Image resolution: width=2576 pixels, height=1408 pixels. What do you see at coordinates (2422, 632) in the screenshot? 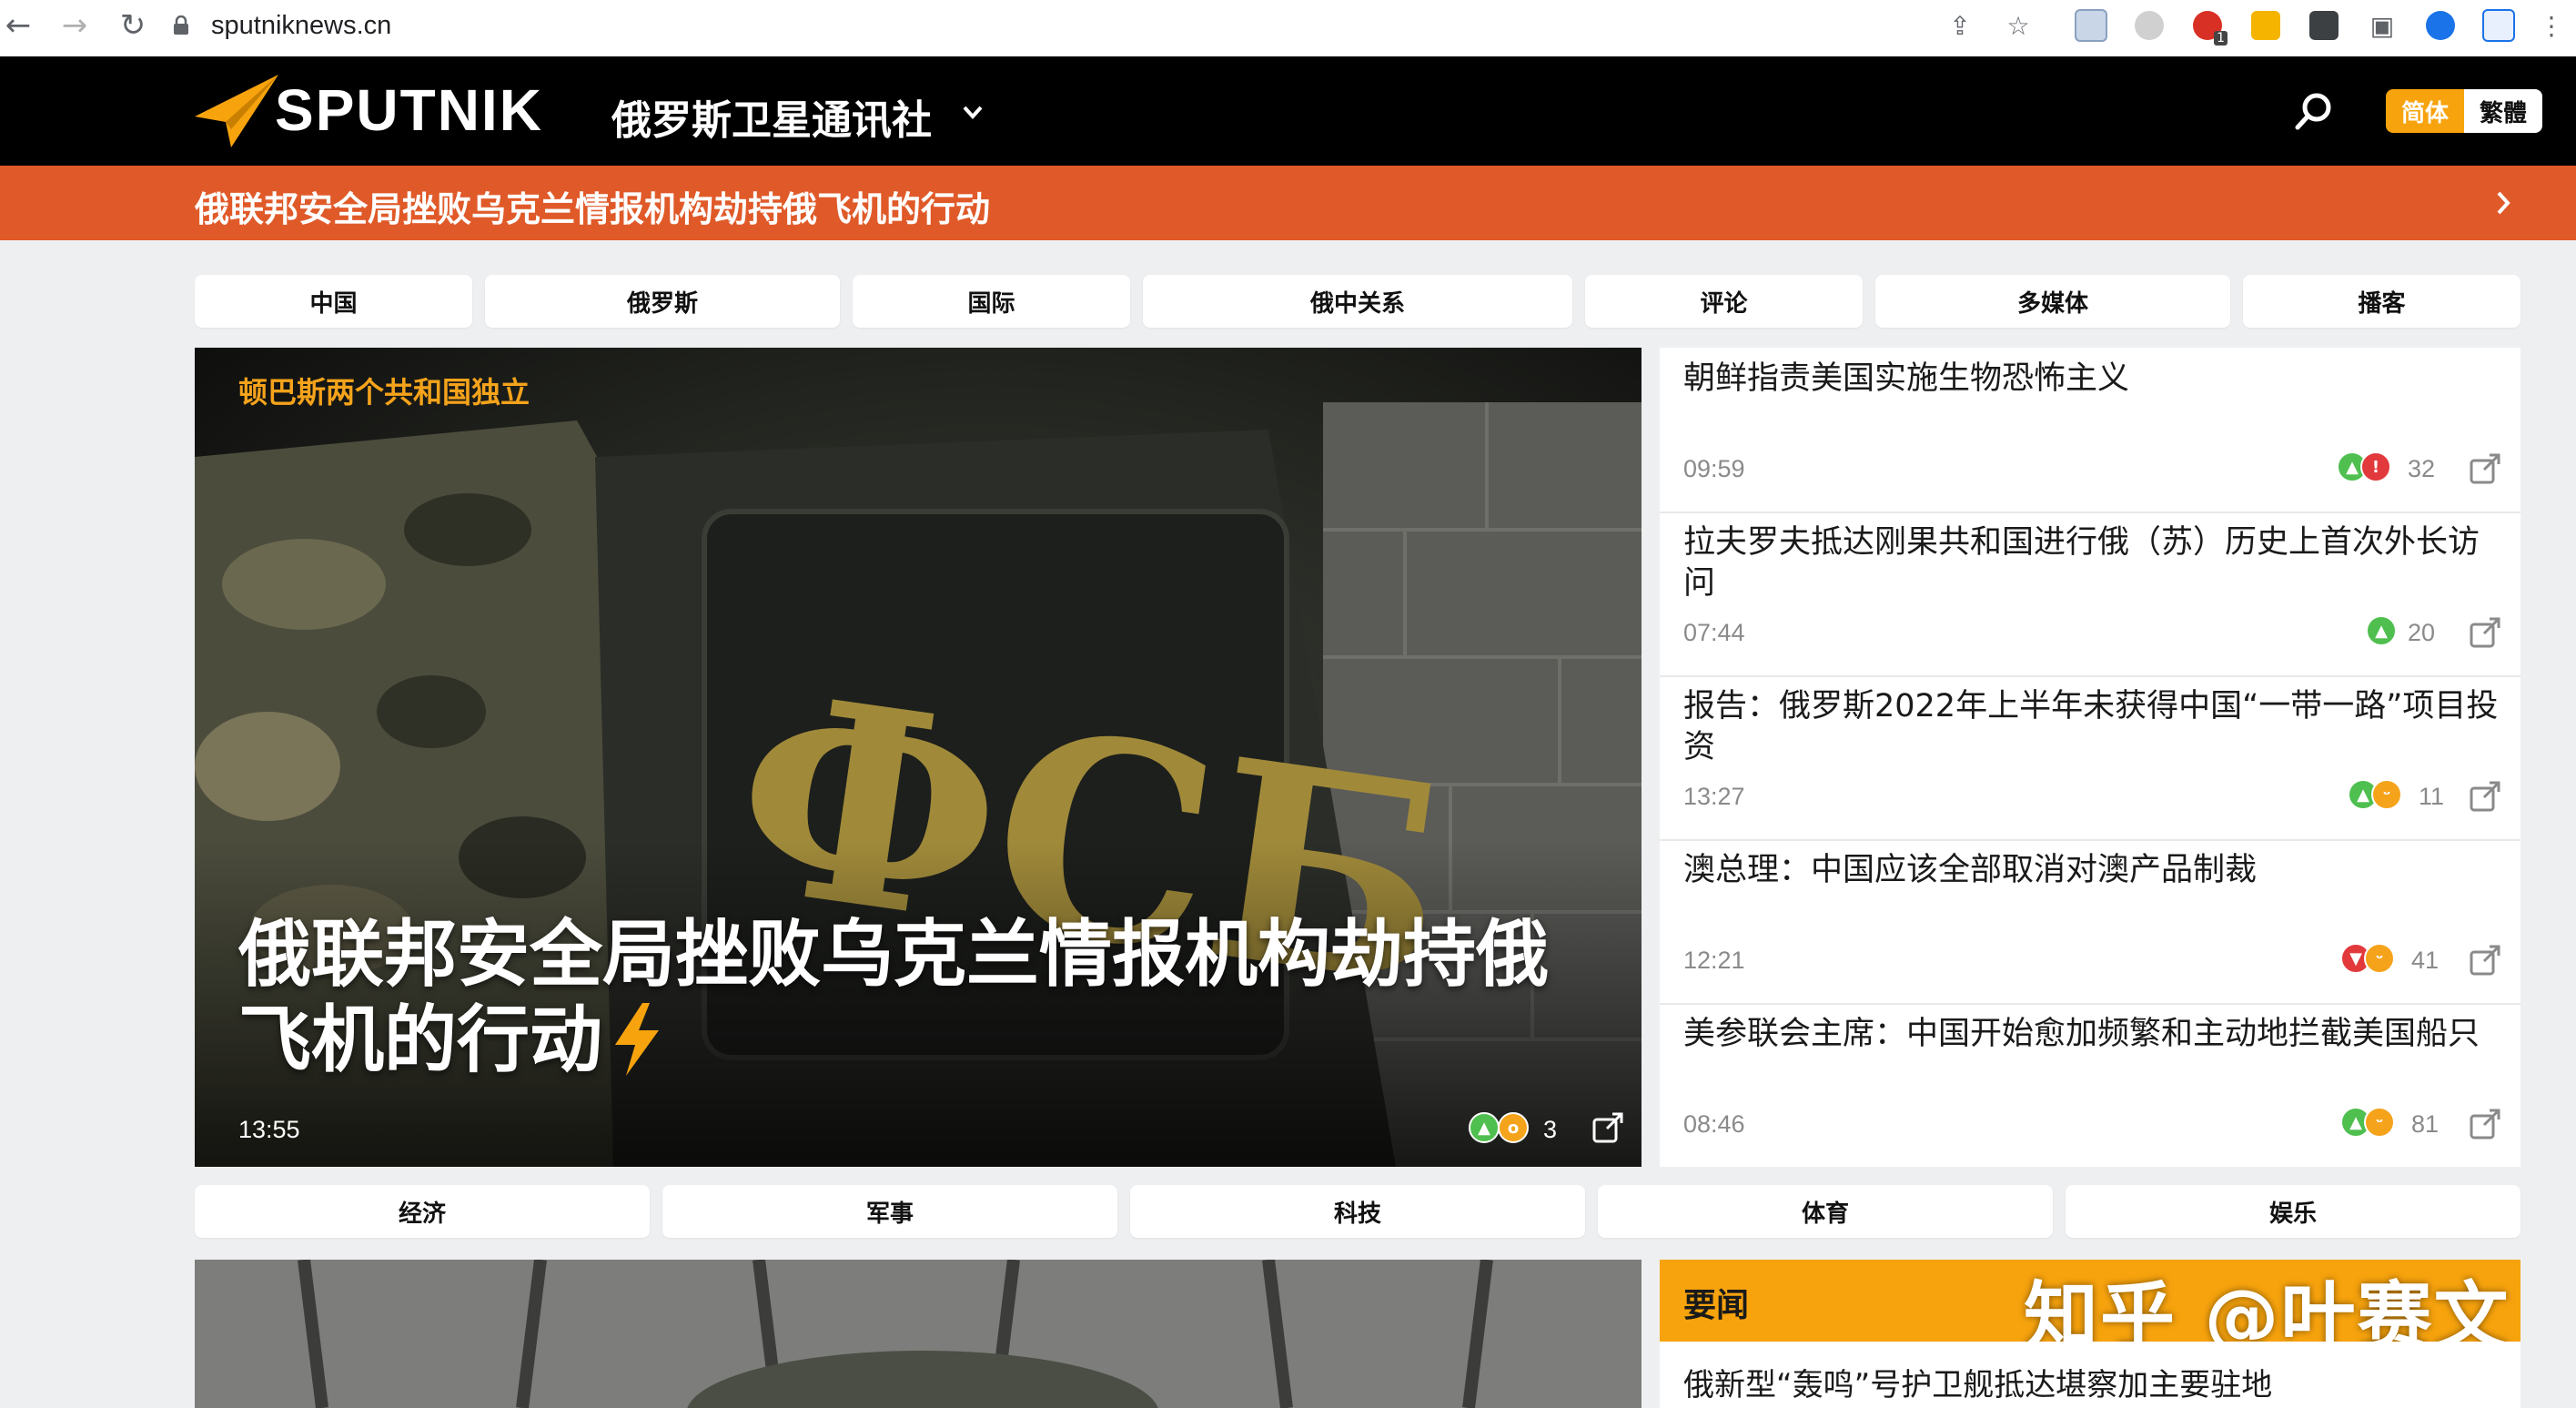
I see `list-item-count: 20` at bounding box center [2422, 632].